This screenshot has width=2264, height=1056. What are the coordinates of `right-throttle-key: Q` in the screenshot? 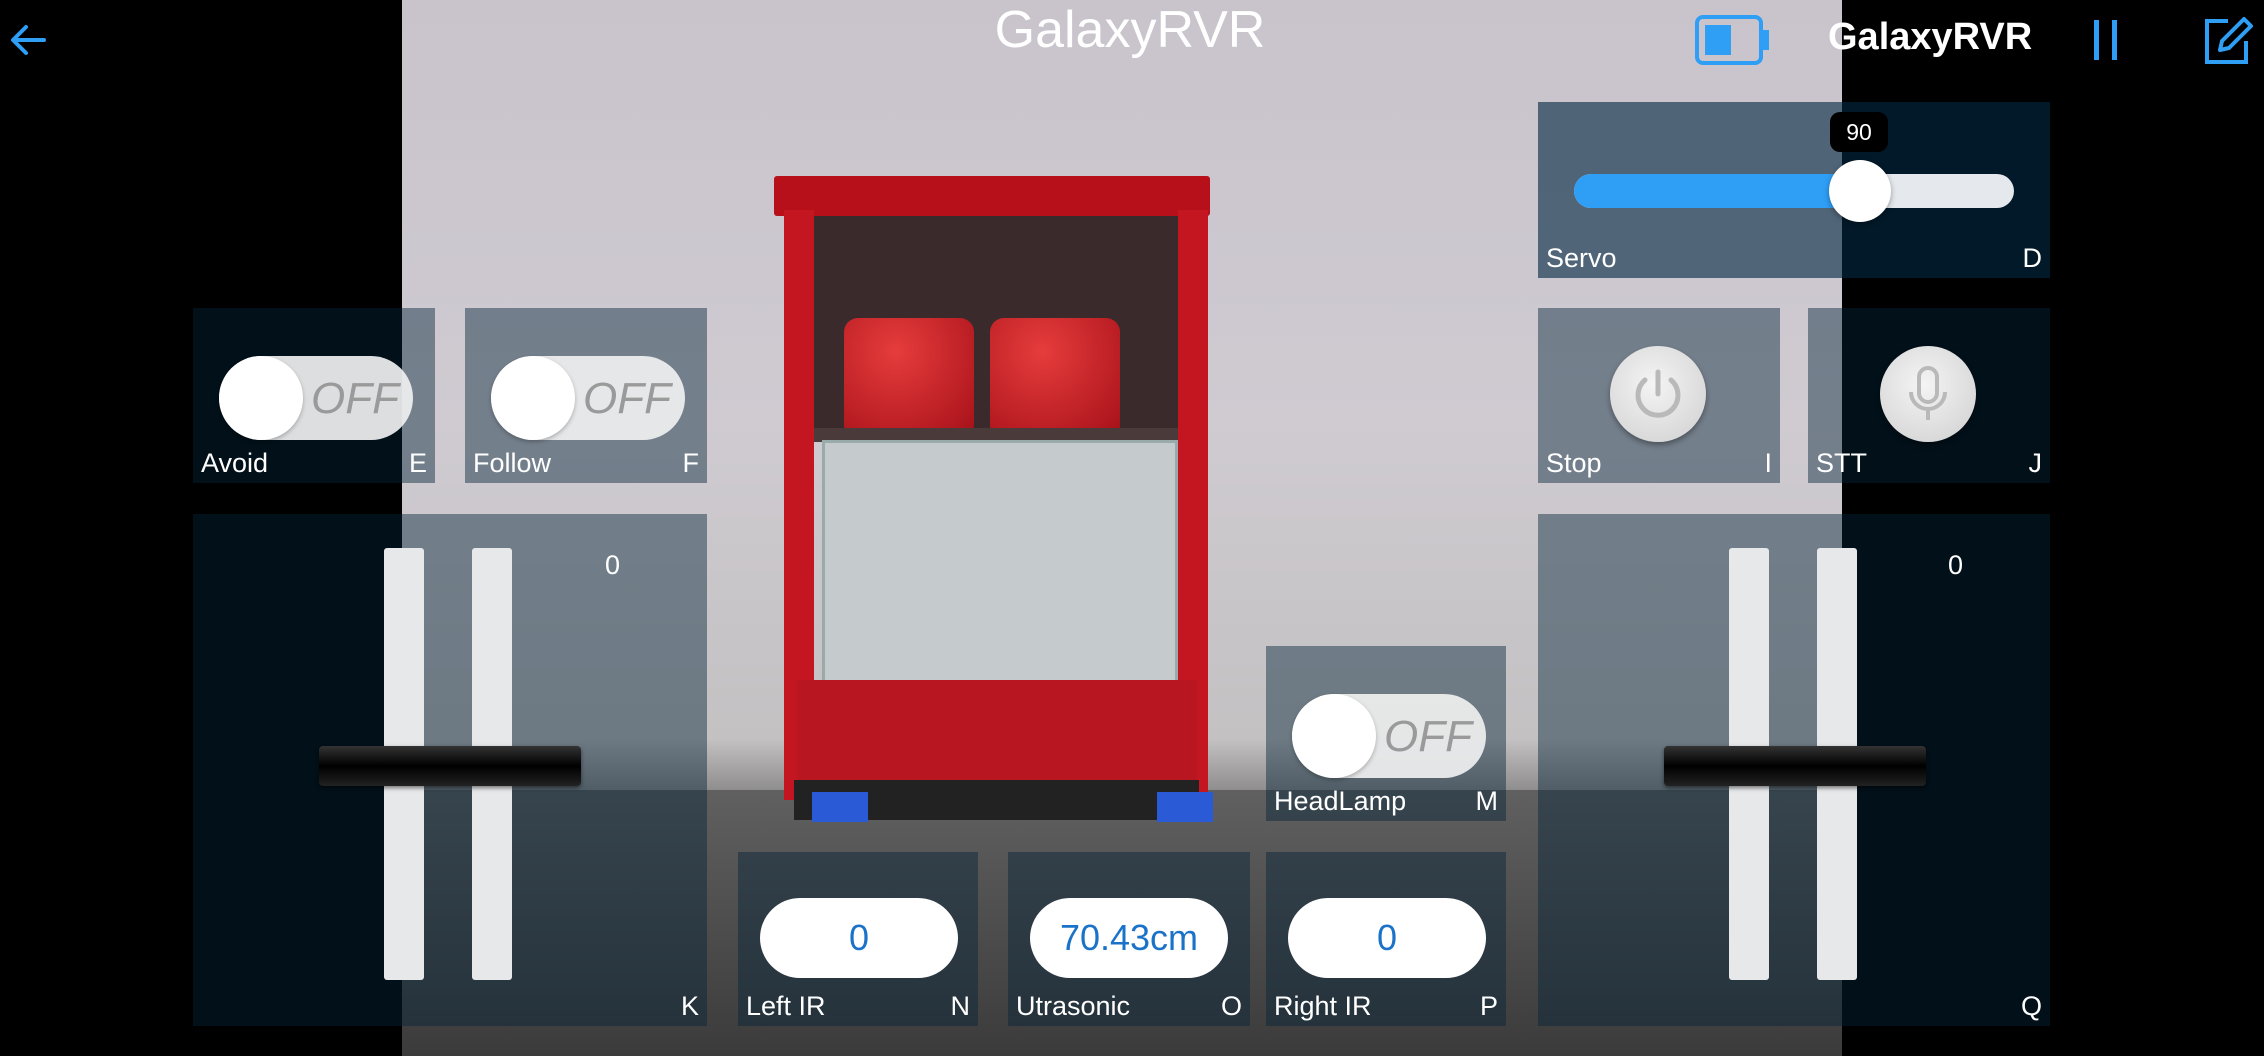 It's located at (2031, 1006).